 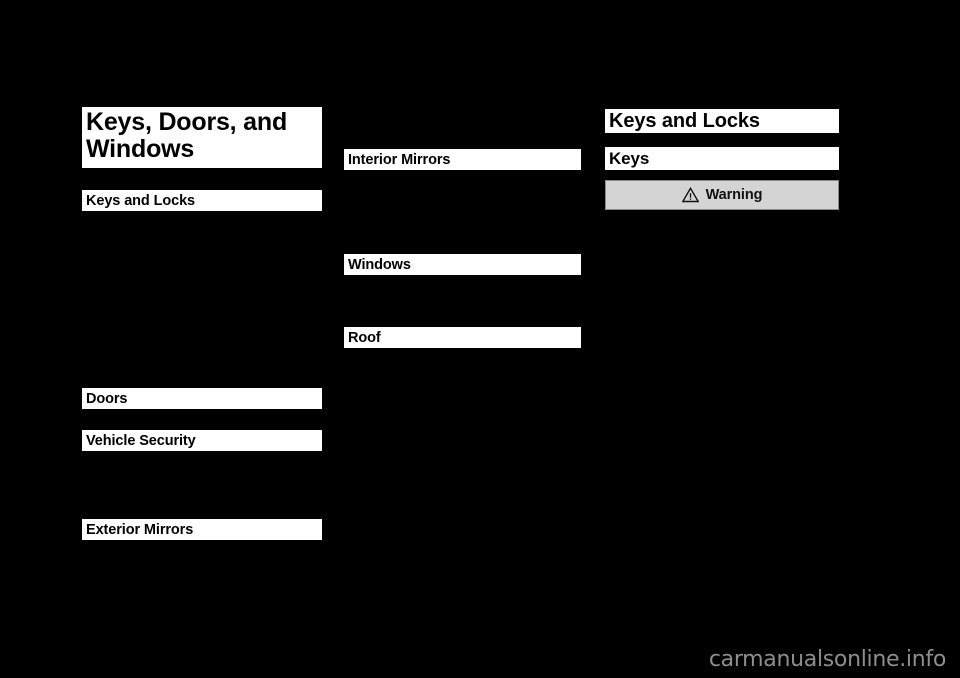 I want to click on warning-callout: Warning, so click(x=722, y=195).